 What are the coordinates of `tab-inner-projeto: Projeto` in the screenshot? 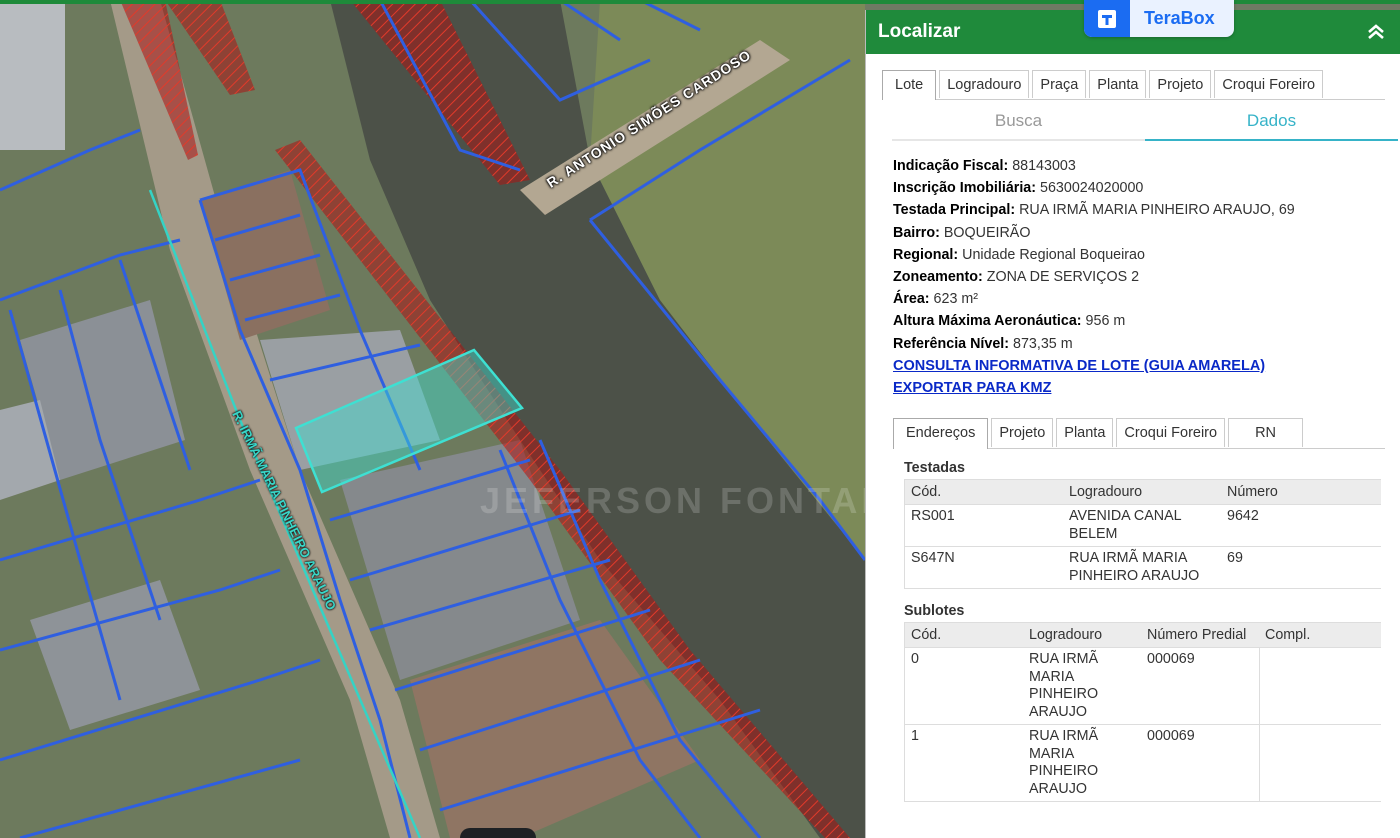 It's located at (1022, 433).